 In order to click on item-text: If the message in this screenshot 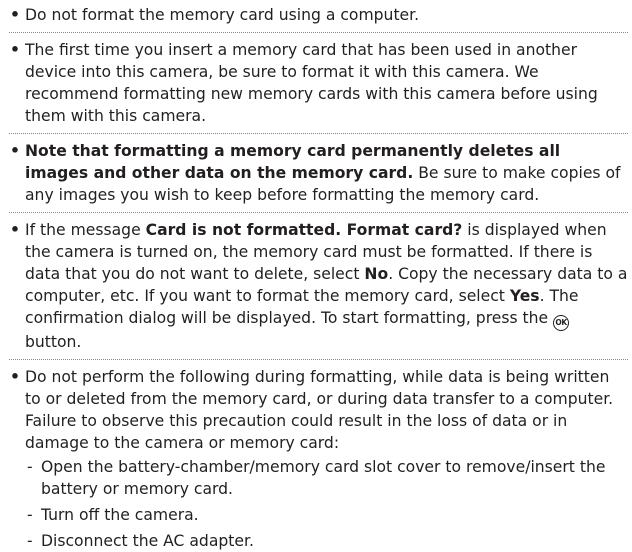, I will do `click(85, 230)`.